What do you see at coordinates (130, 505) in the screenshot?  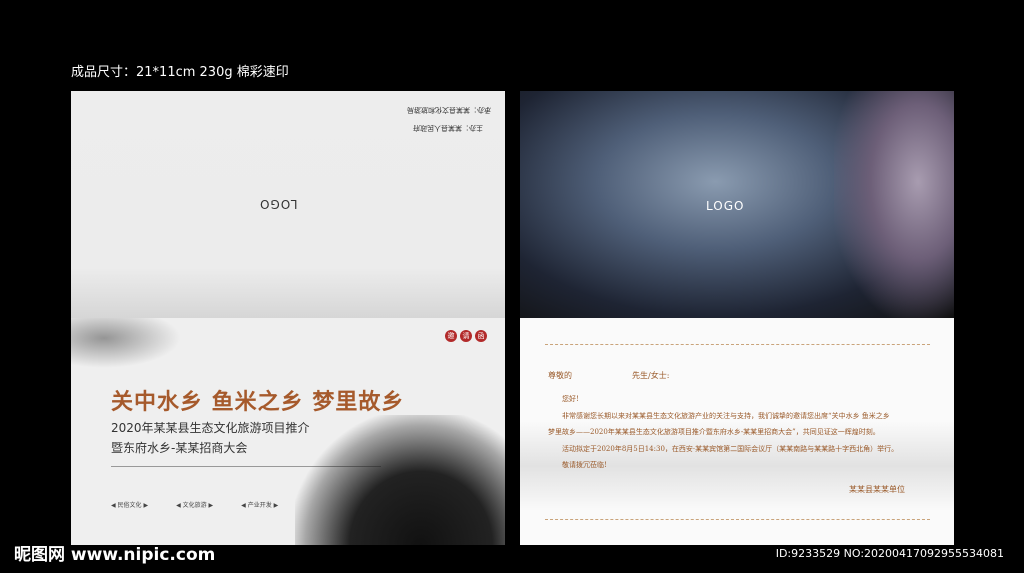 I see `tag: ◀ 民俗文化 ▶` at bounding box center [130, 505].